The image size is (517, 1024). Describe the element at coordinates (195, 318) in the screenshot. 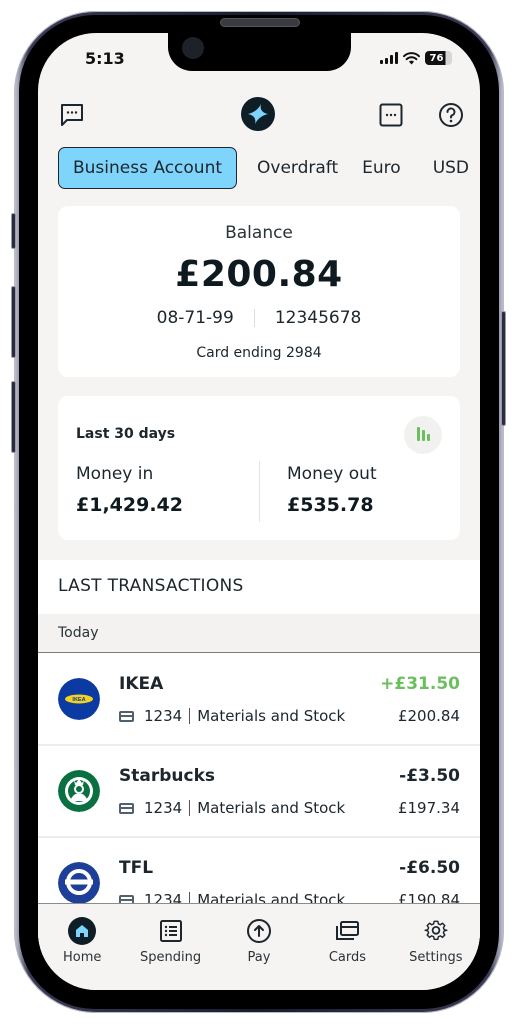

I see `sort-code: 08-71-99` at that location.